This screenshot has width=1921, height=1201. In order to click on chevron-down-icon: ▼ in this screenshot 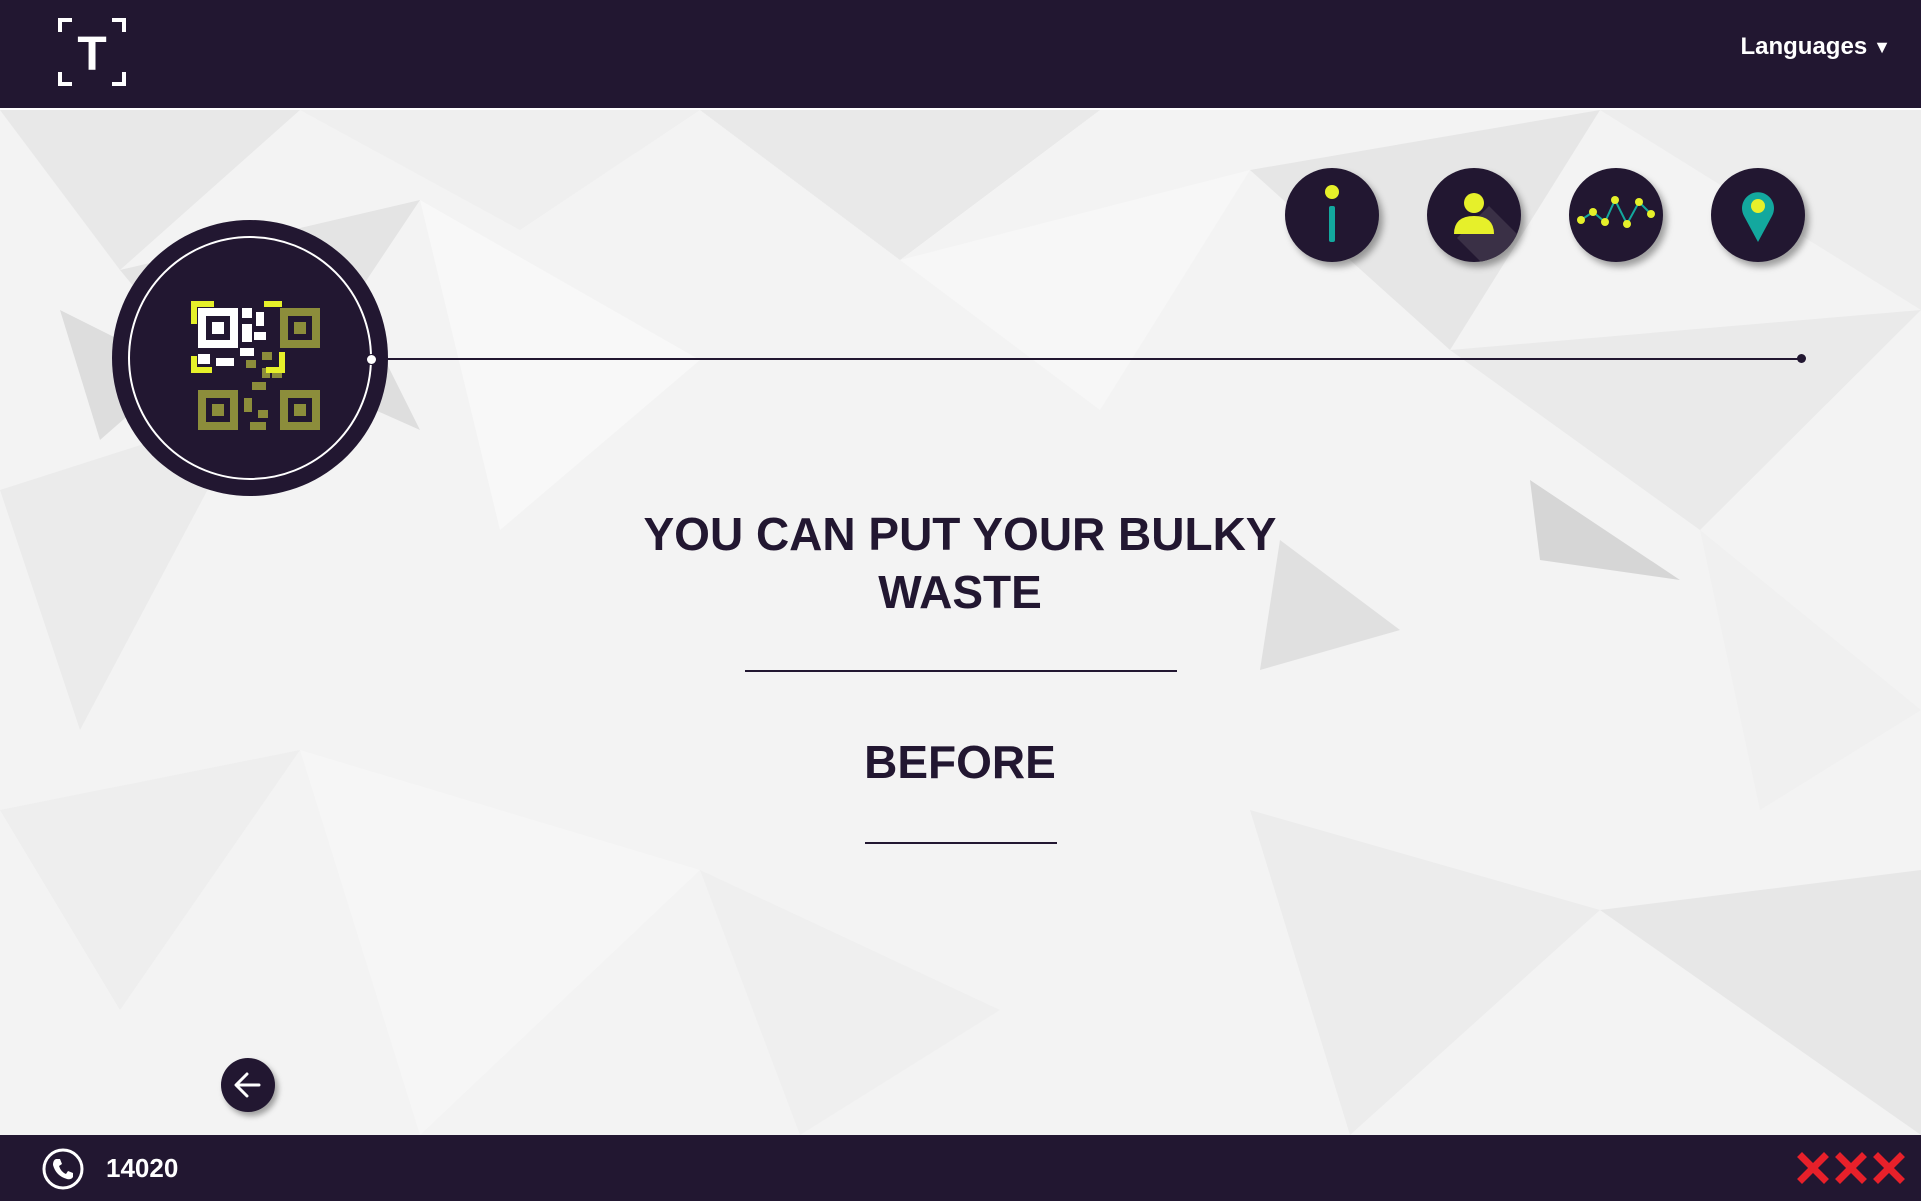, I will do `click(1882, 46)`.